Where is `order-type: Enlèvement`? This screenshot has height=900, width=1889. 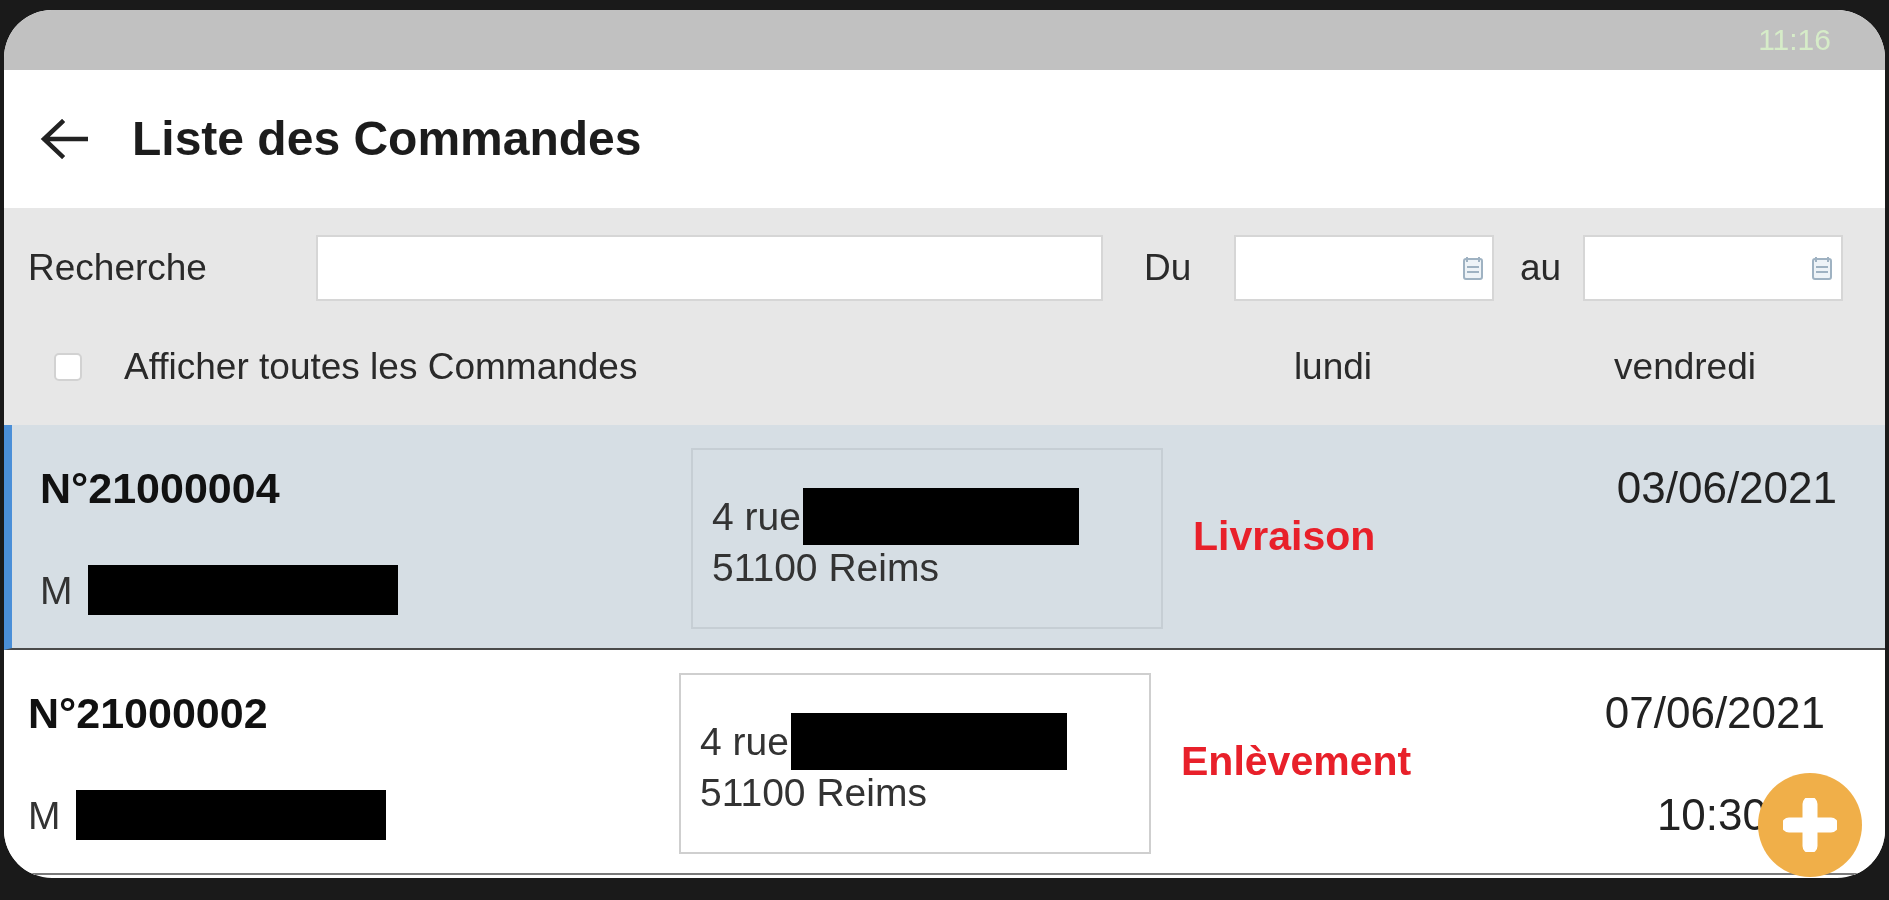
order-type: Enlèvement is located at coordinates (1296, 761).